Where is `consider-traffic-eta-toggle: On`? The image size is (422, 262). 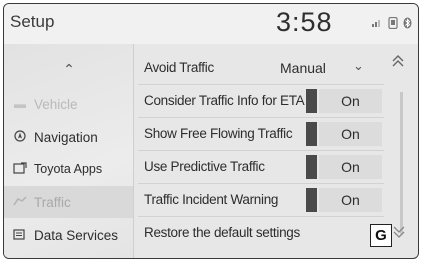
consider-traffic-eta-toggle: On is located at coordinates (344, 101).